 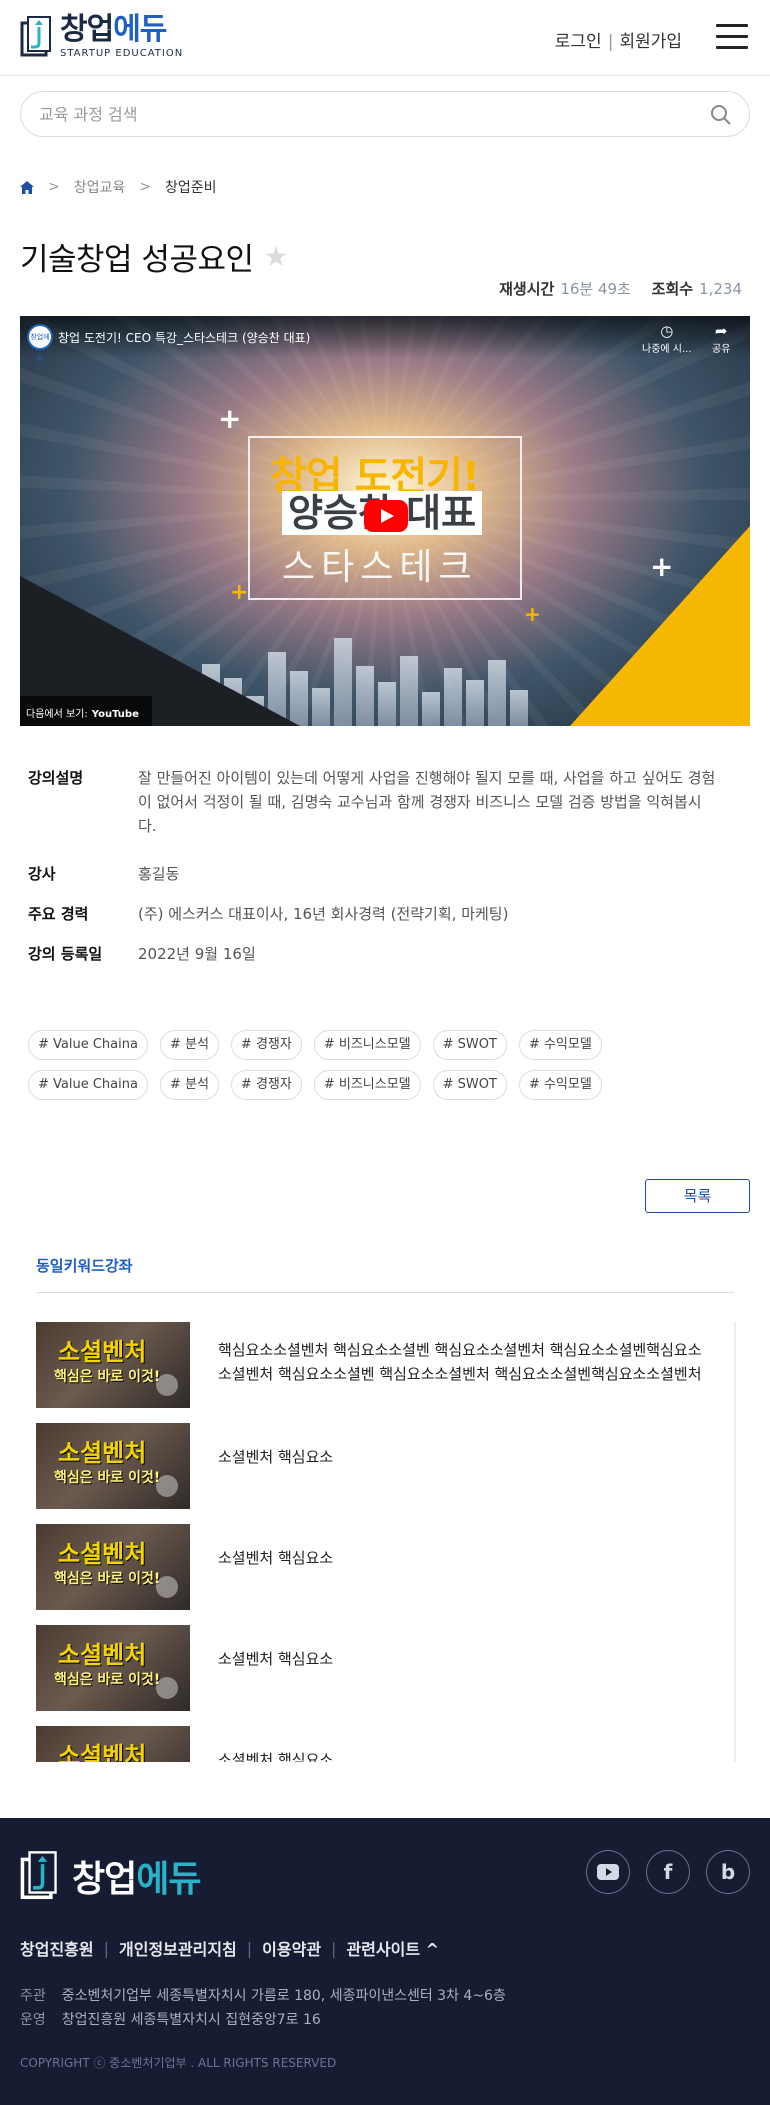 I want to click on footer-link: 개인정보관리지침, so click(x=178, y=1948).